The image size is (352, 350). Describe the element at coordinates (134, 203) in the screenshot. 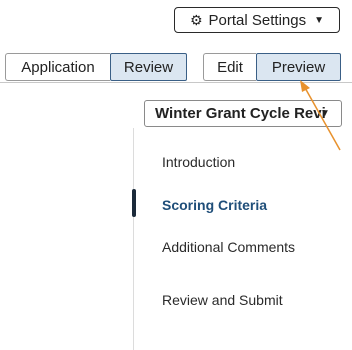

I see `active-section-marker` at that location.